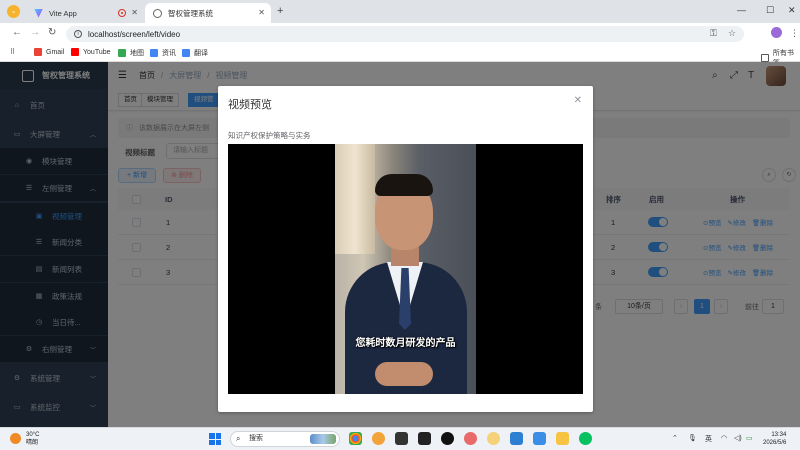  What do you see at coordinates (215, 439) in the screenshot?
I see `start-icon` at bounding box center [215, 439].